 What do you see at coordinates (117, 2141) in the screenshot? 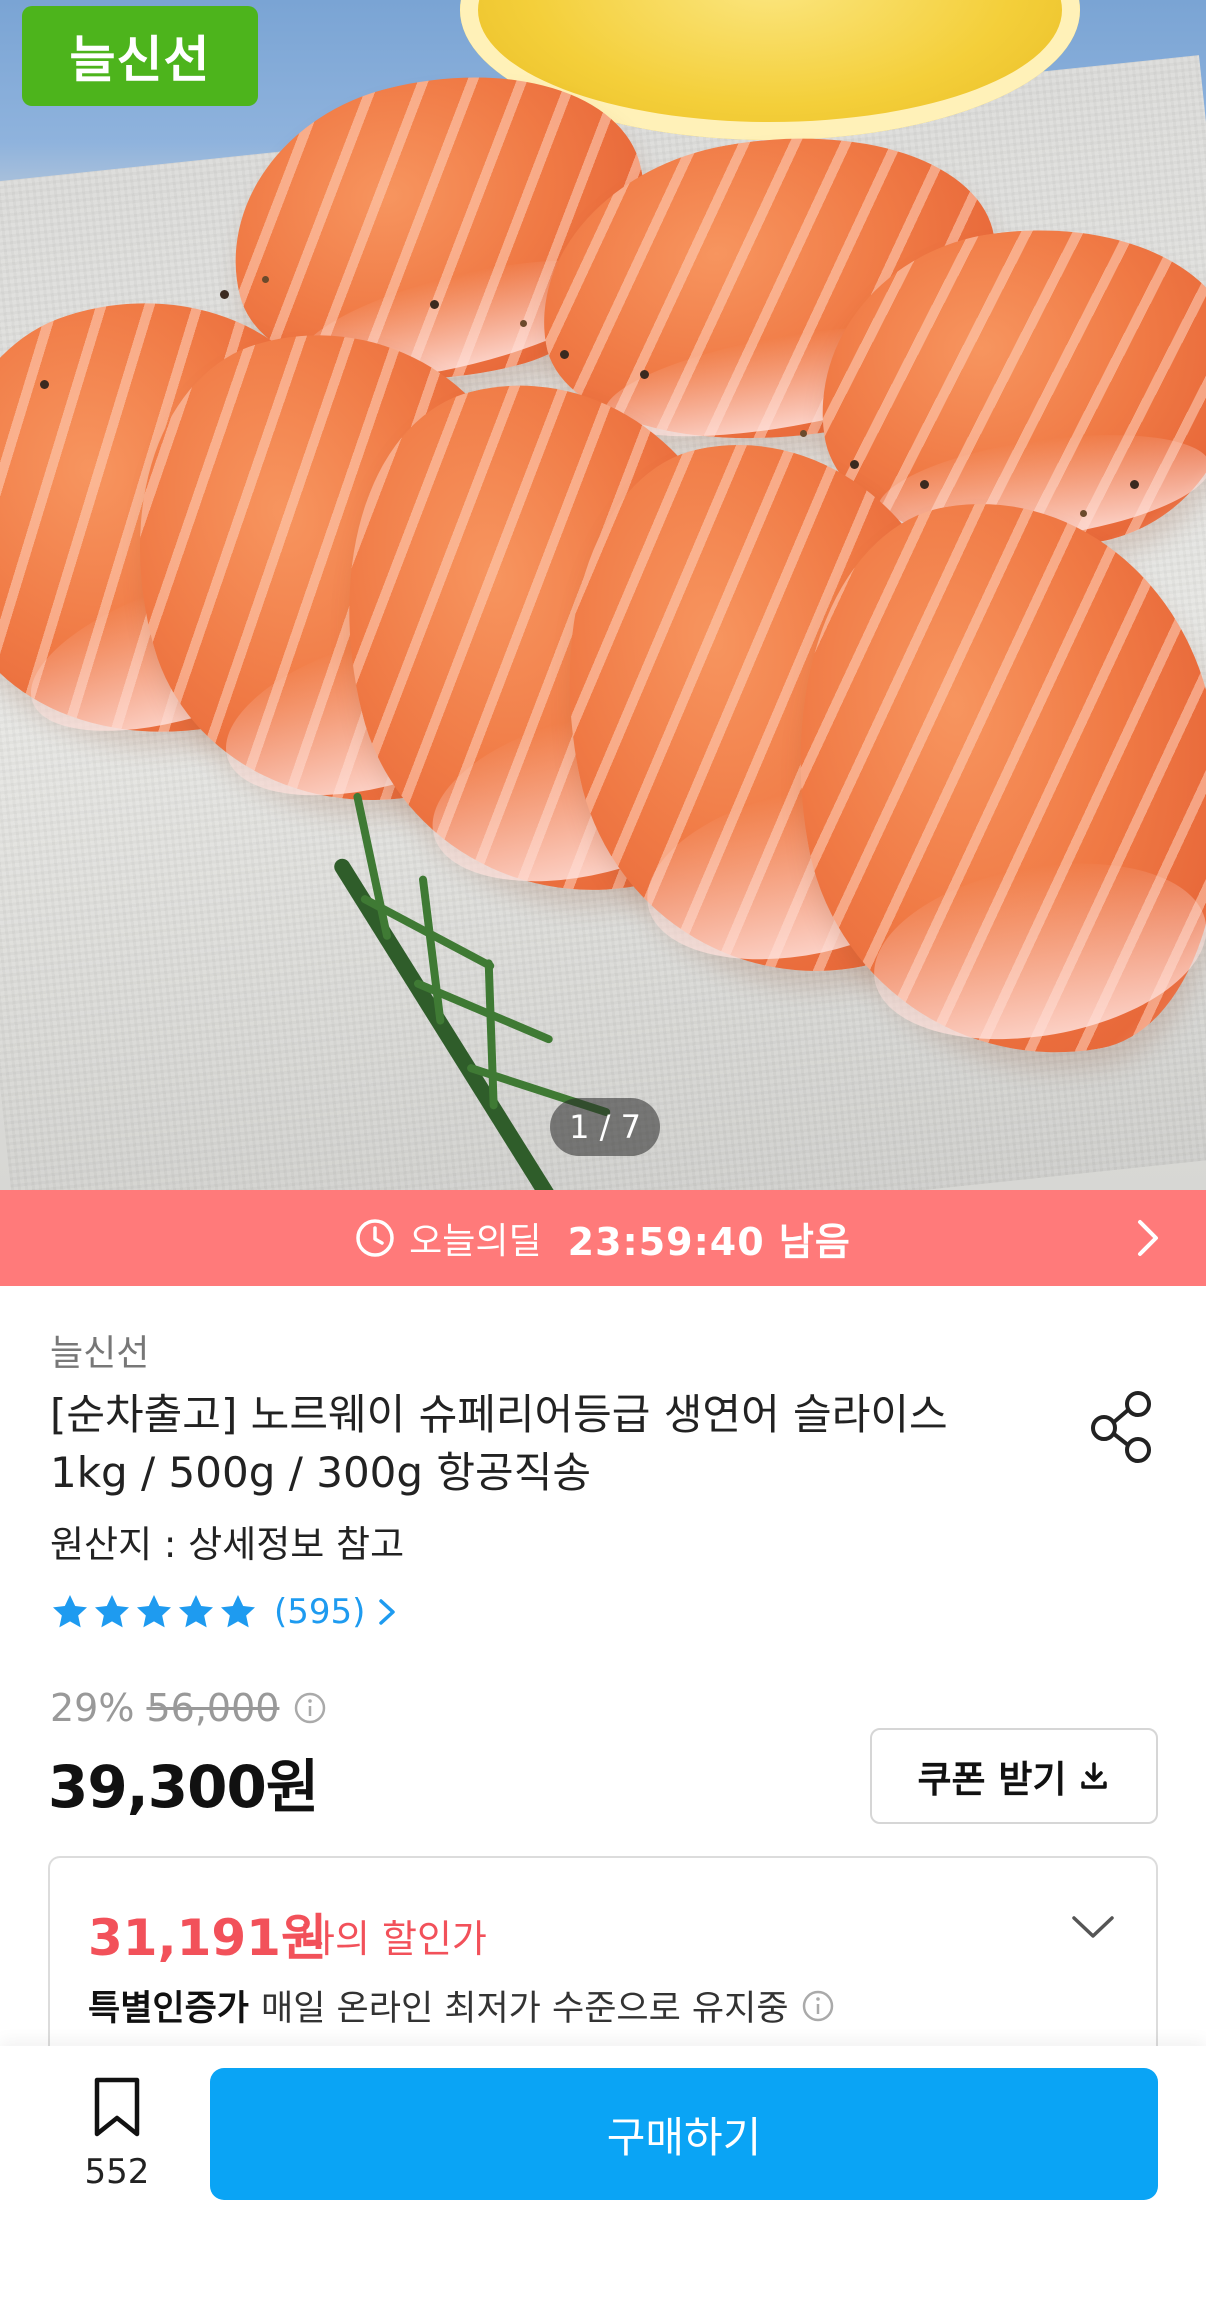
I see `bookmark-button: 552` at bounding box center [117, 2141].